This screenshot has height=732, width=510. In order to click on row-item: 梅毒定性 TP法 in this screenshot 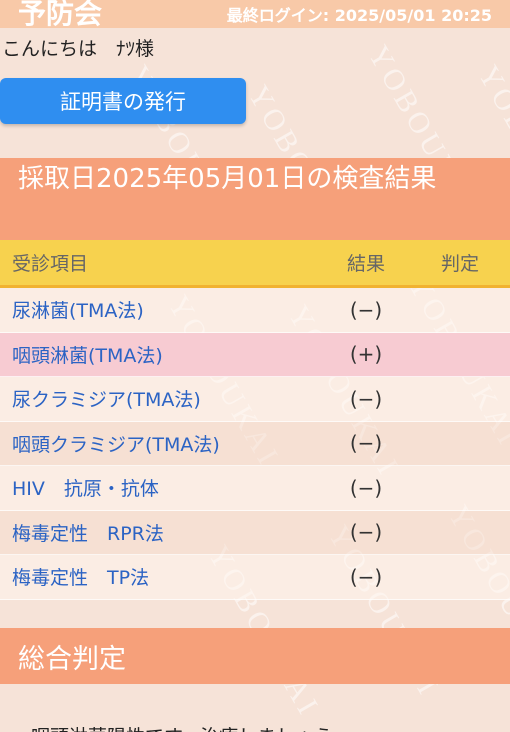, I will do `click(81, 578)`.